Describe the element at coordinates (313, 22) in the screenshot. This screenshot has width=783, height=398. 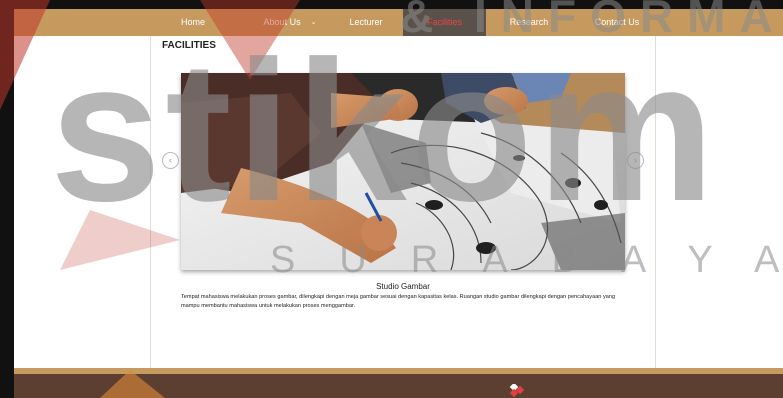
I see `chevron-down-icon: ⌄` at that location.